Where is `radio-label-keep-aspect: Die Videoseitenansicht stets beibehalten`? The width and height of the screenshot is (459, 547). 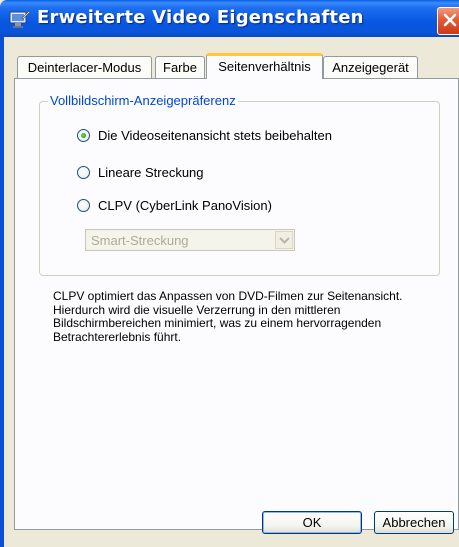
radio-label-keep-aspect: Die Videoseitenansicht stets beibehalten is located at coordinates (215, 135).